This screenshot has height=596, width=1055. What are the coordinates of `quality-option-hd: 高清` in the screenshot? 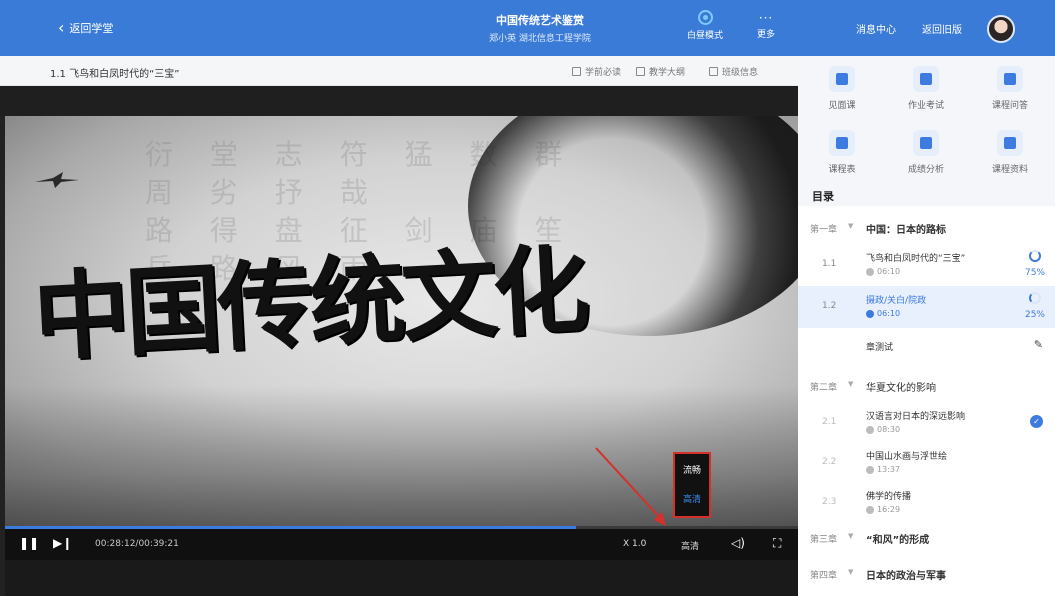 It's located at (692, 498).